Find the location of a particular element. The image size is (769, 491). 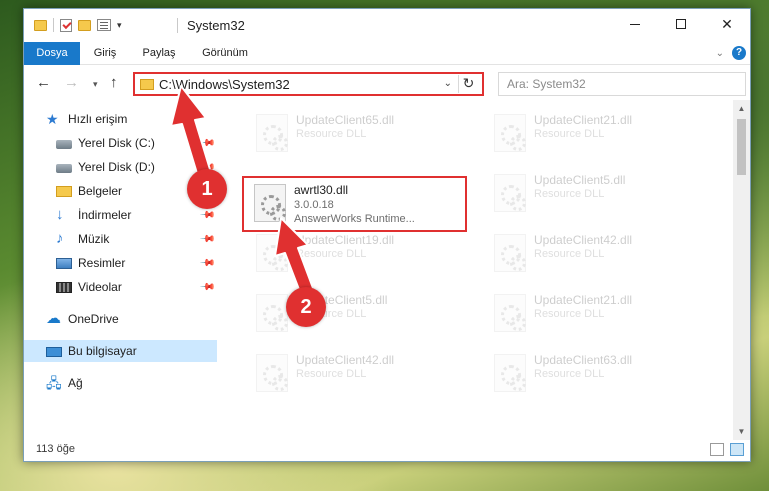

sidebar-item-downloads: ↓ İndirmeler 📌 is located at coordinates (120, 215).